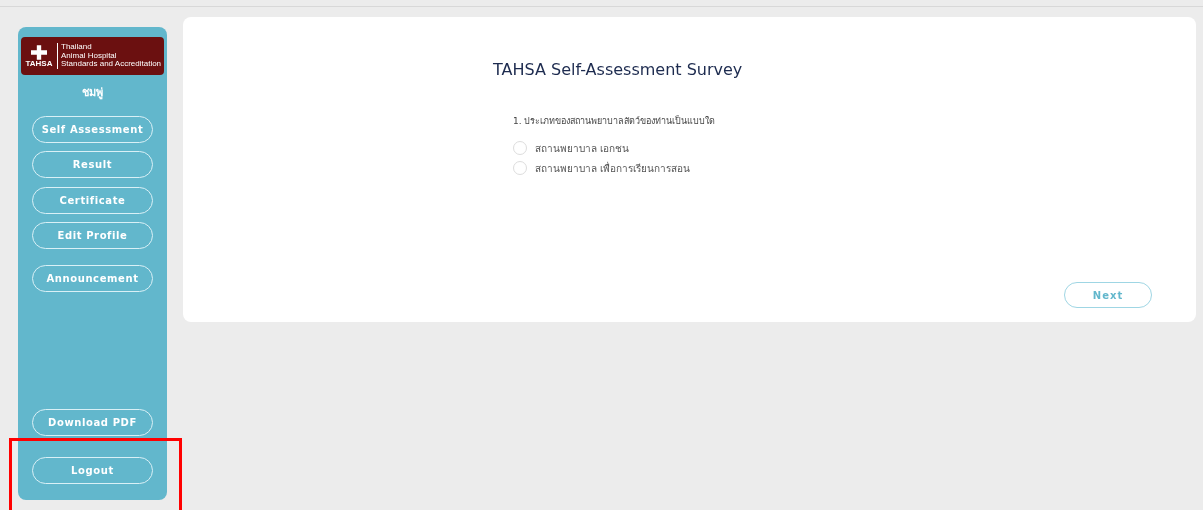  Describe the element at coordinates (39, 52) in the screenshot. I see `cross-icon` at that location.